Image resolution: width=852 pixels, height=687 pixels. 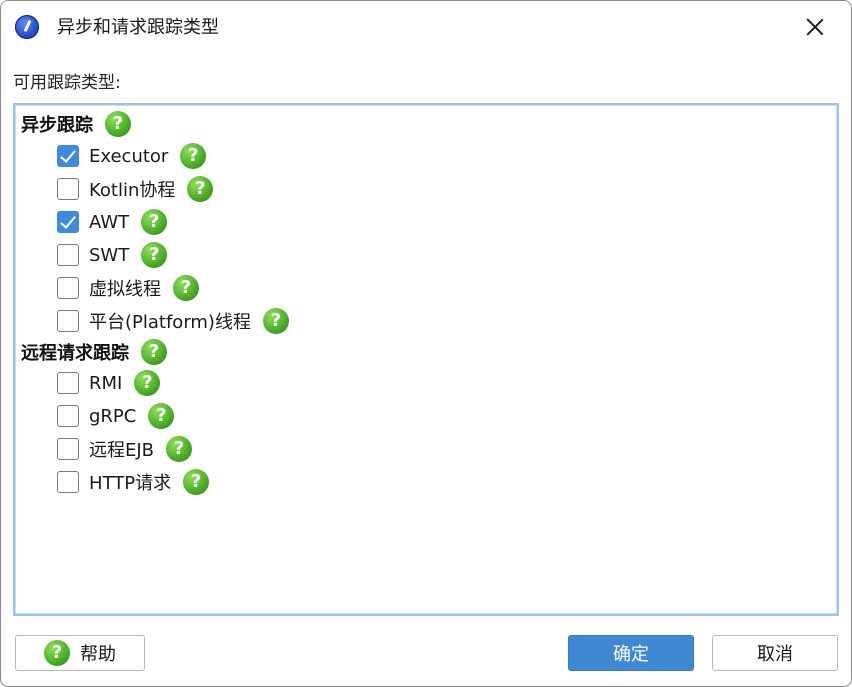 I want to click on checkbox-grpc, so click(x=68, y=416).